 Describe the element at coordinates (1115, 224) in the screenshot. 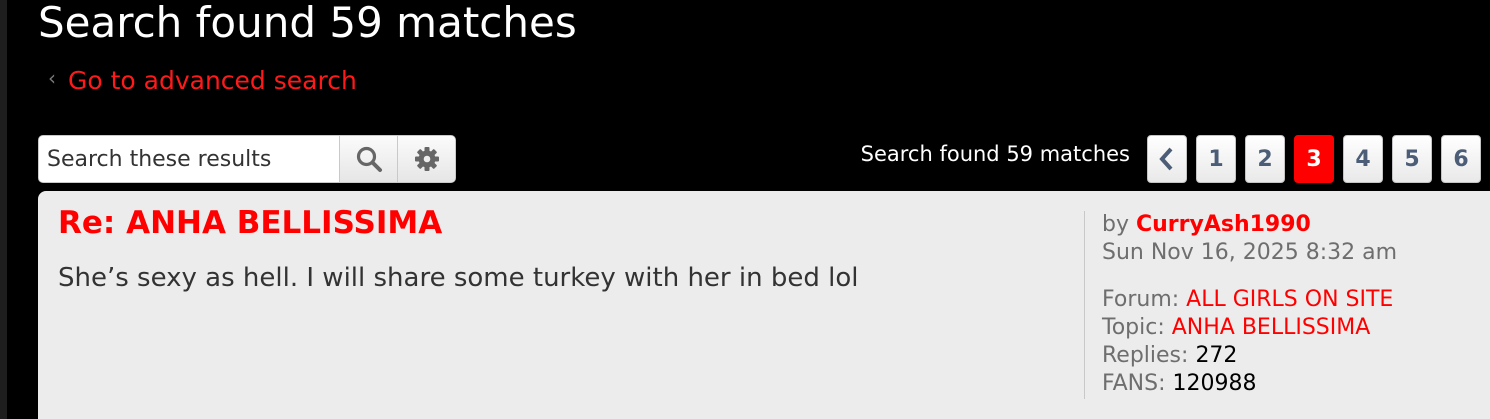

I see `by-label: by` at that location.